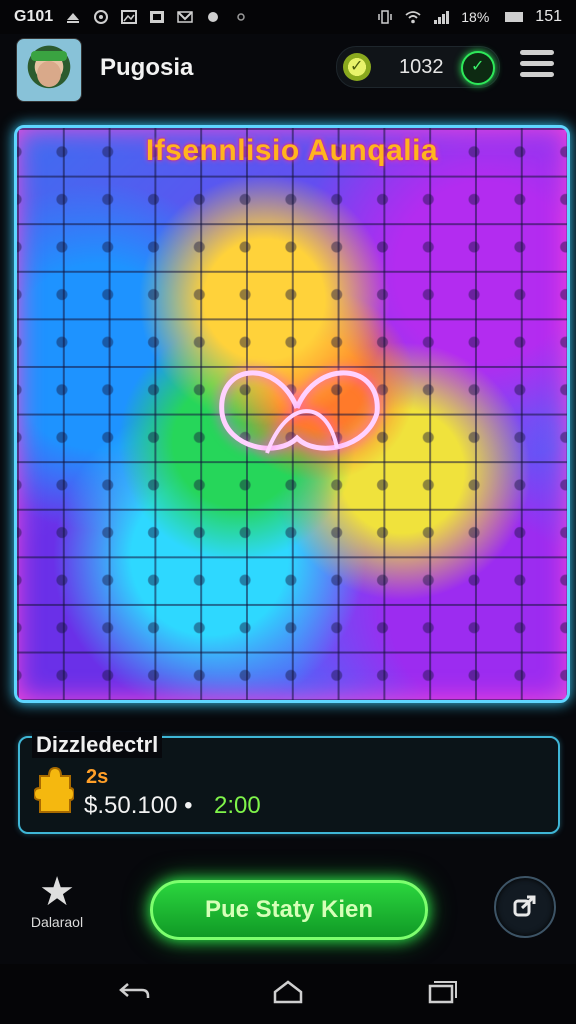 The width and height of the screenshot is (576, 1024). Describe the element at coordinates (421, 67) in the screenshot. I see `coin-value: 1032` at that location.